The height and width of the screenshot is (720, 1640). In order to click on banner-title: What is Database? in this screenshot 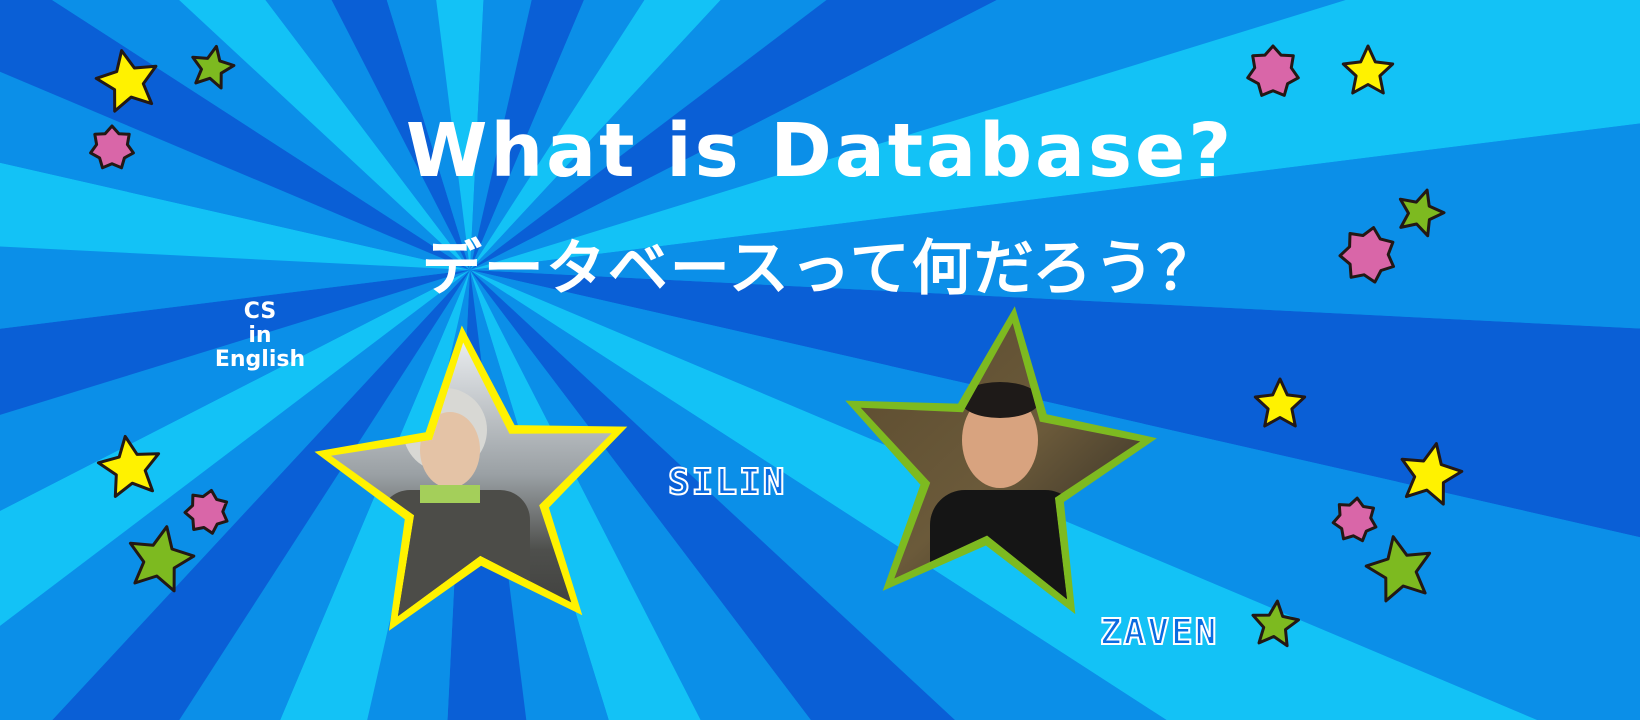, I will do `click(820, 151)`.